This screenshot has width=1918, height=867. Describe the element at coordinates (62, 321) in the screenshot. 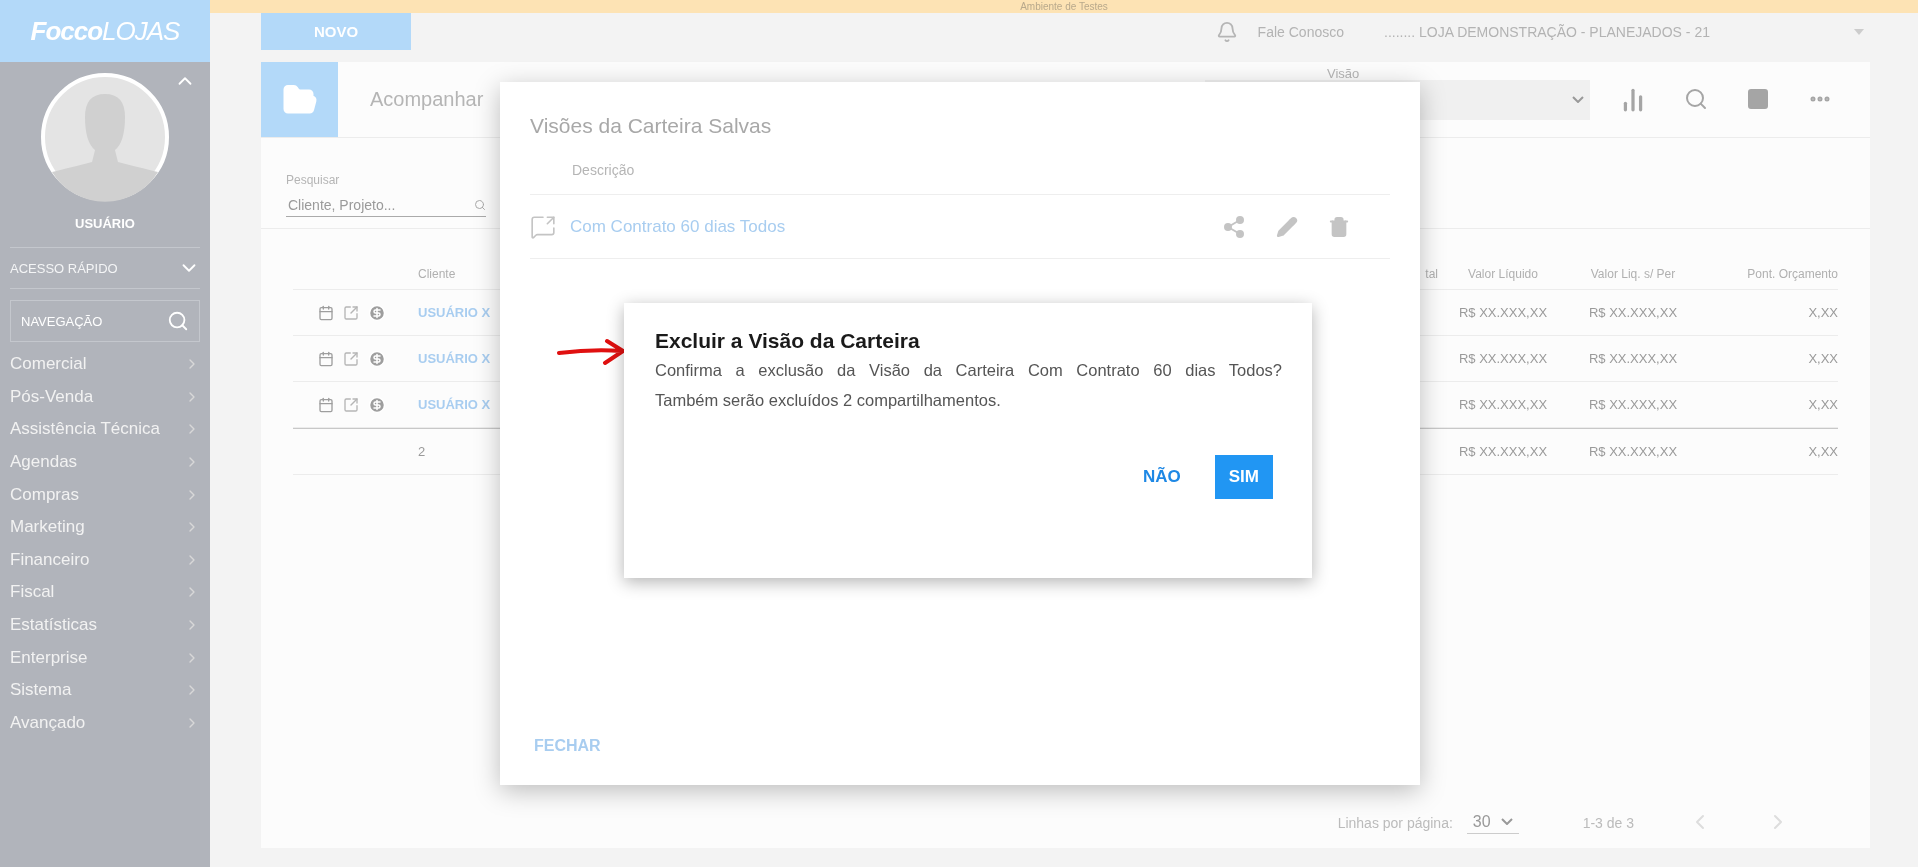

I see `navigation-label: NAVEGAÇÃO` at that location.